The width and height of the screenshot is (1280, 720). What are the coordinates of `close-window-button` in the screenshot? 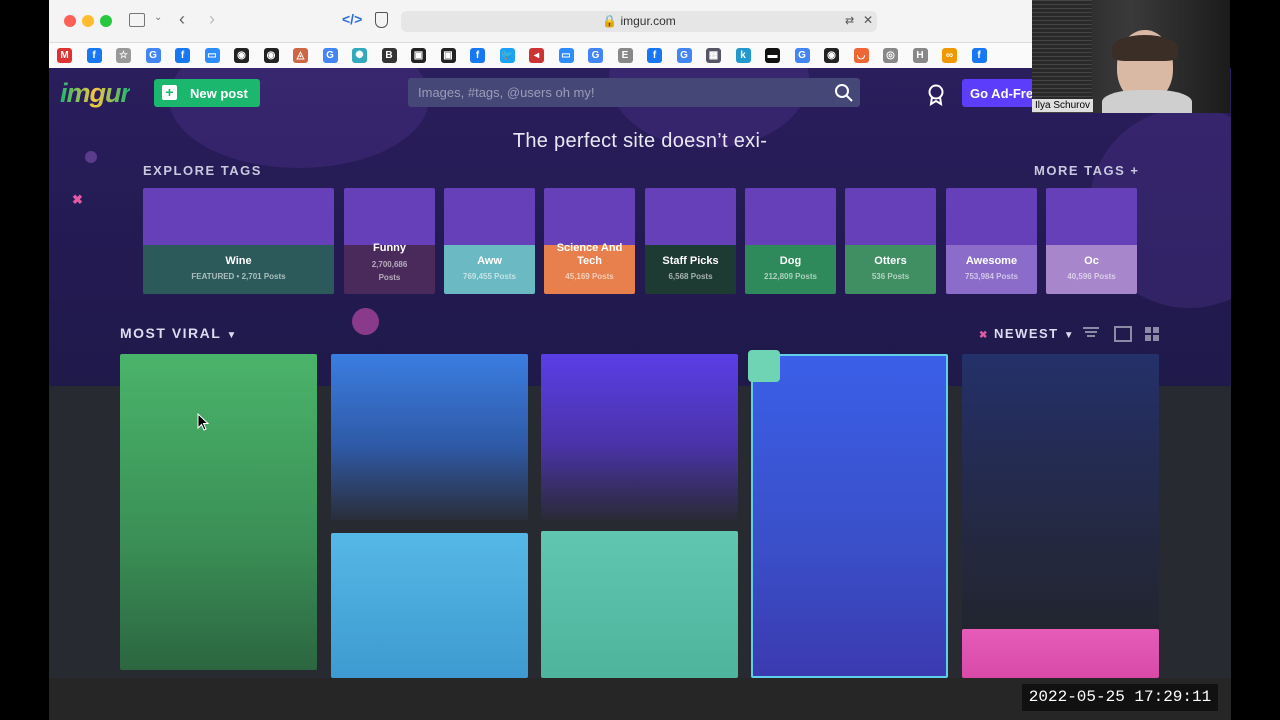 It's located at (70, 21).